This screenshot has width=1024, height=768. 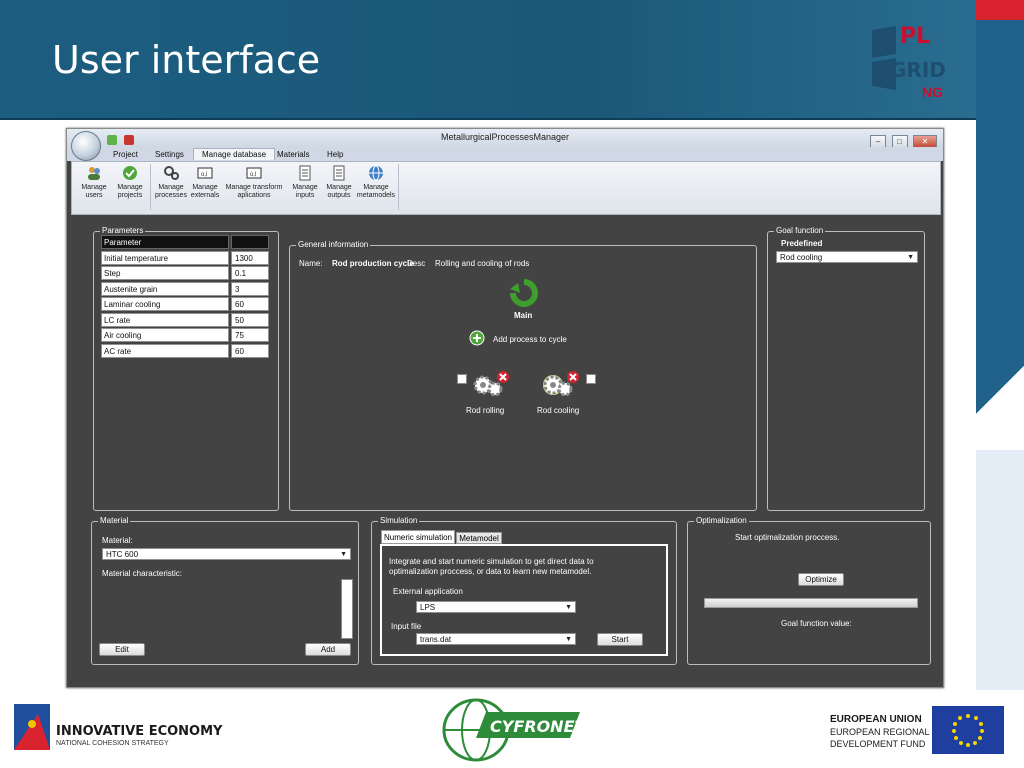 What do you see at coordinates (94, 191) in the screenshot?
I see `manage-users-label: Manage users` at bounding box center [94, 191].